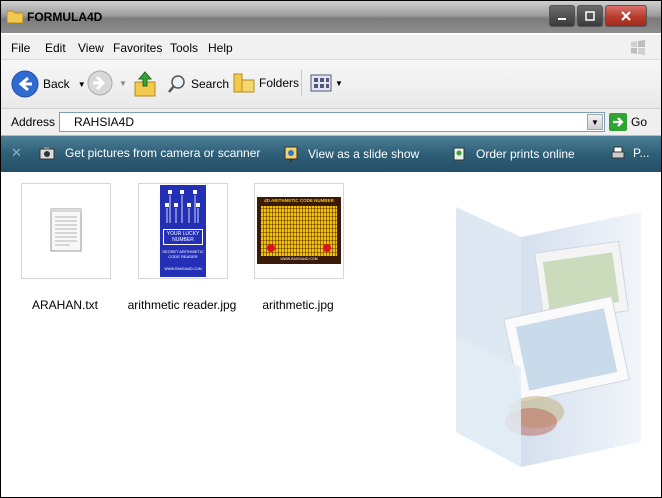 This screenshot has width=662, height=498. Describe the element at coordinates (137, 48) in the screenshot. I see `menu-favorites: Favorites` at that location.